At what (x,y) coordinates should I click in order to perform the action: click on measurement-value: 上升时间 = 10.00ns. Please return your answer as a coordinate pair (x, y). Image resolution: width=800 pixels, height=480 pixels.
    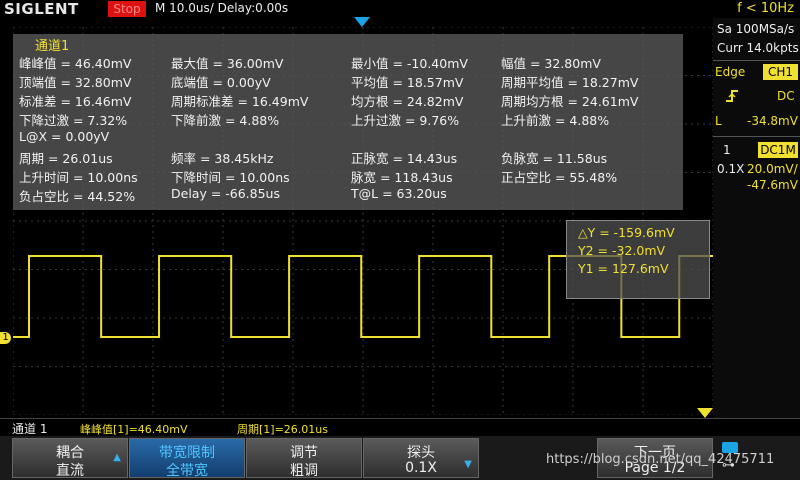
    Looking at the image, I should click on (78, 177).